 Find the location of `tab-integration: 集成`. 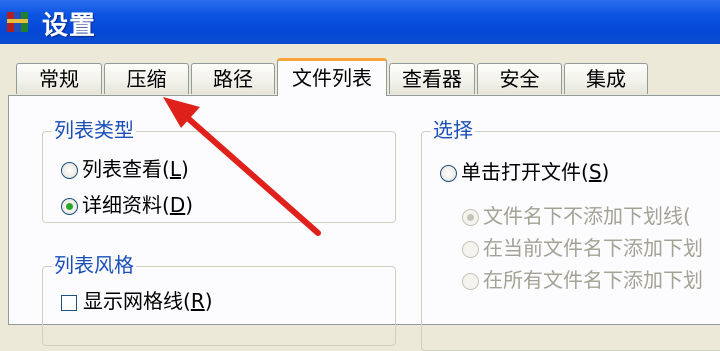

tab-integration: 集成 is located at coordinates (606, 78).